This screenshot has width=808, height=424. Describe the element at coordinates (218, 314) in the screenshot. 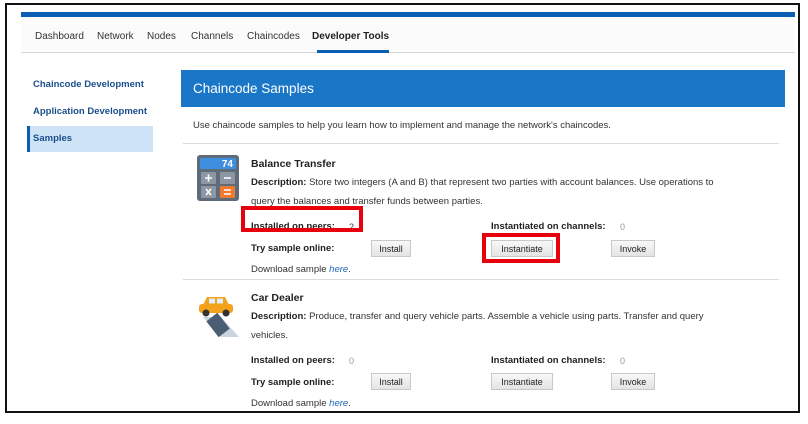

I see `car-icon` at that location.